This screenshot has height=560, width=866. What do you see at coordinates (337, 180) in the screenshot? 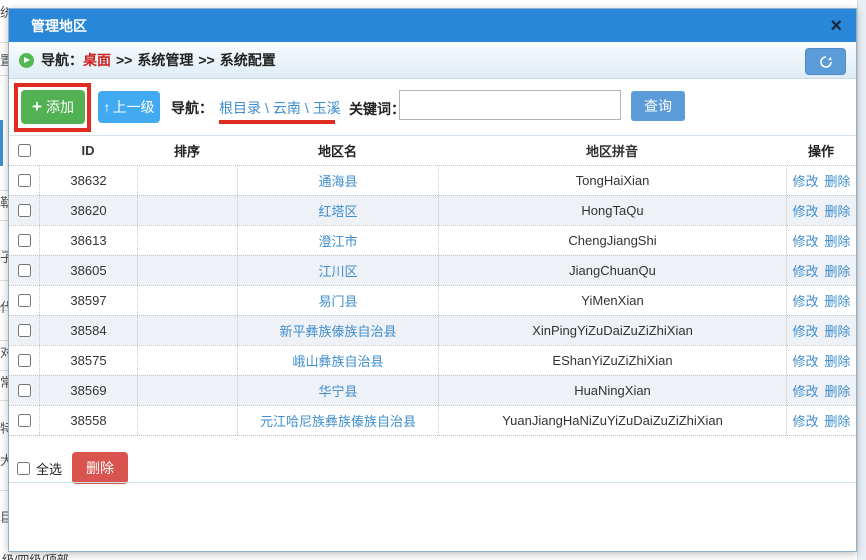
I see `region-link: 通海县` at bounding box center [337, 180].